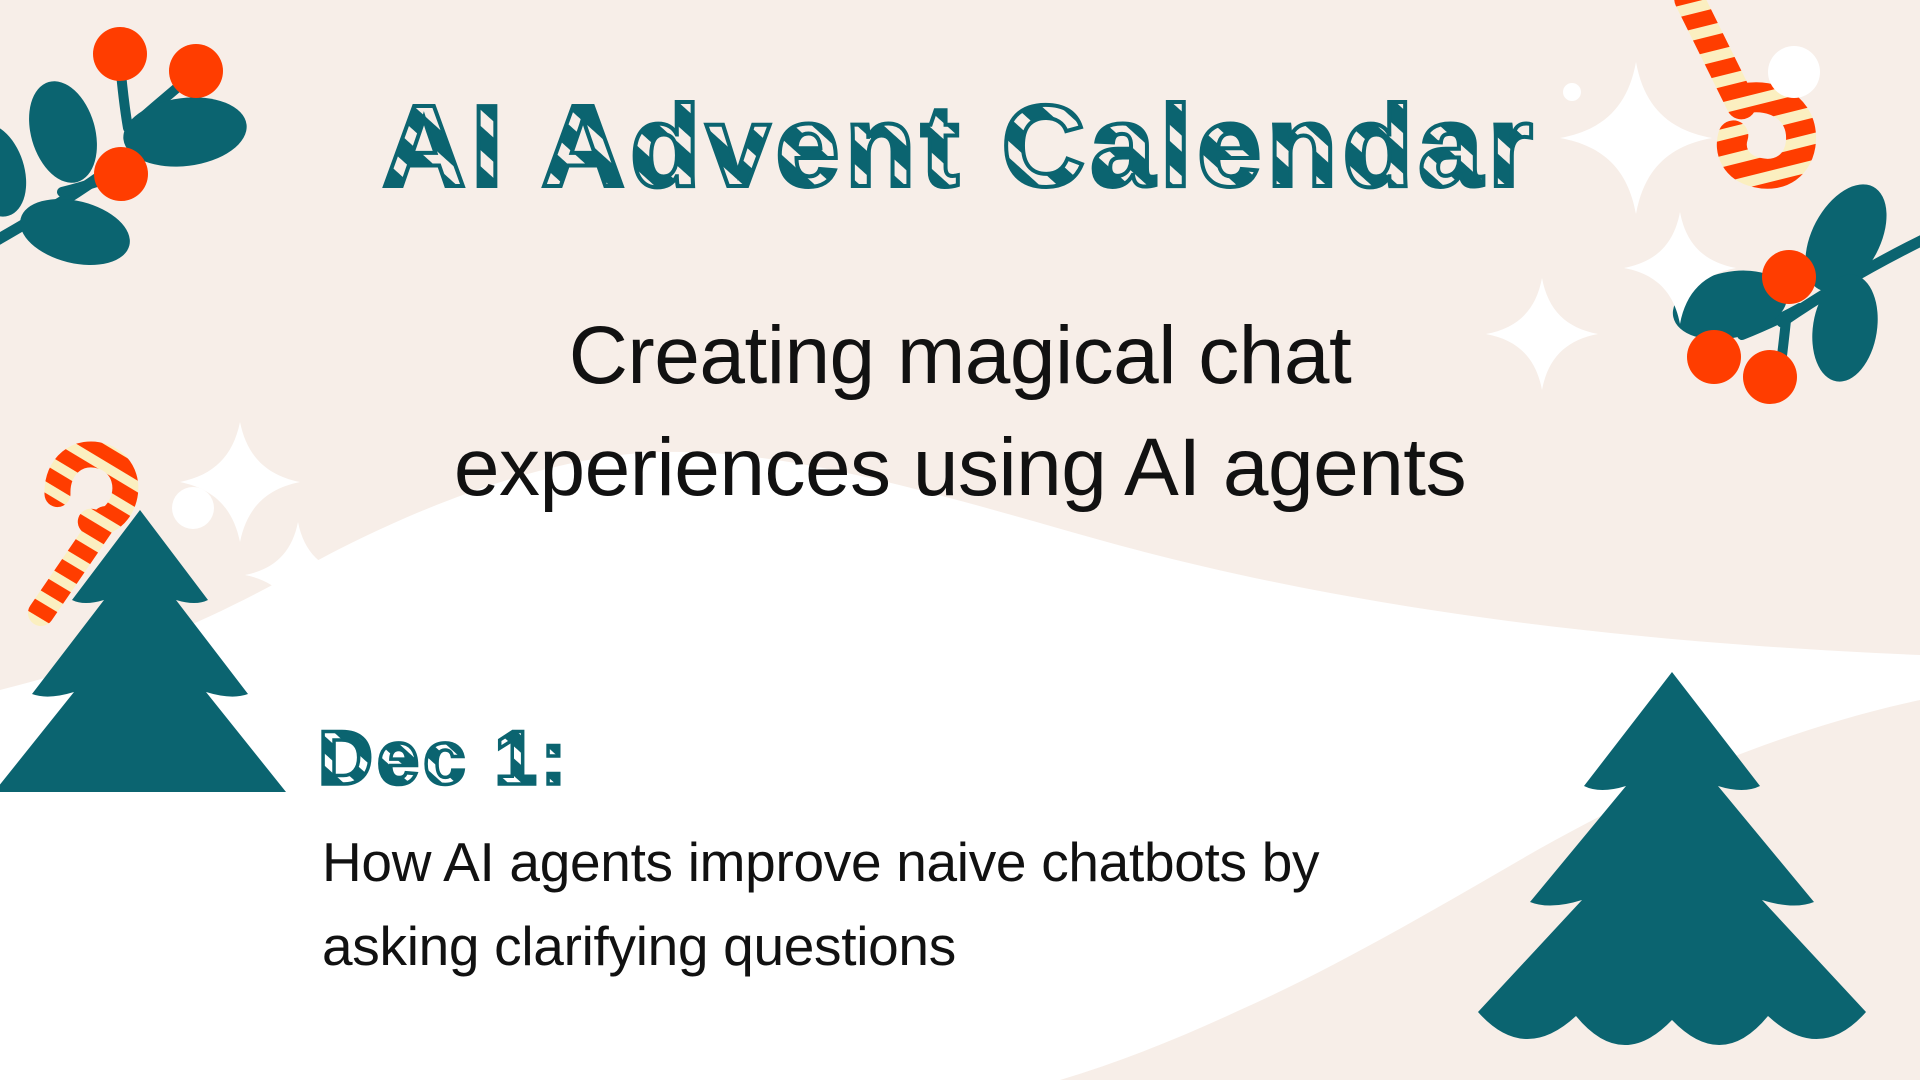 This screenshot has width=1920, height=1080. I want to click on banner-title-text: AI Advent Calendar, so click(960, 148).